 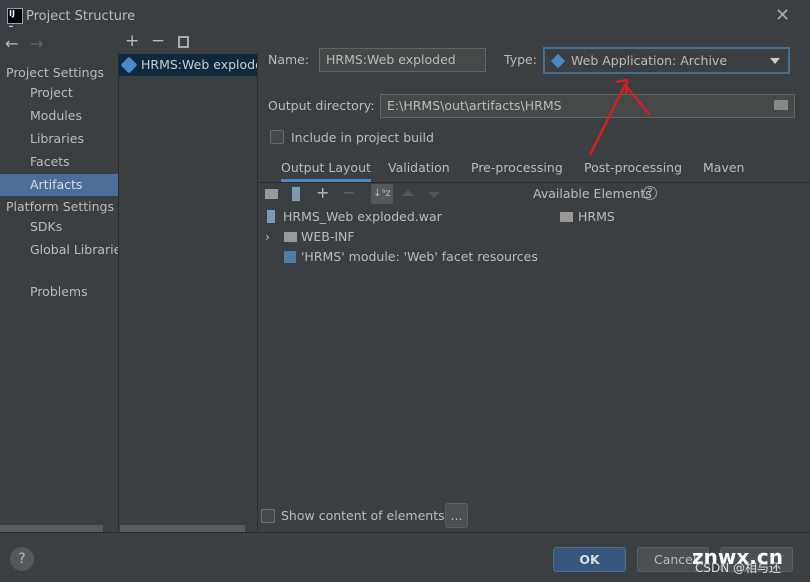 What do you see at coordinates (738, 568) in the screenshot?
I see `watermark-author: CSDN @相与还` at bounding box center [738, 568].